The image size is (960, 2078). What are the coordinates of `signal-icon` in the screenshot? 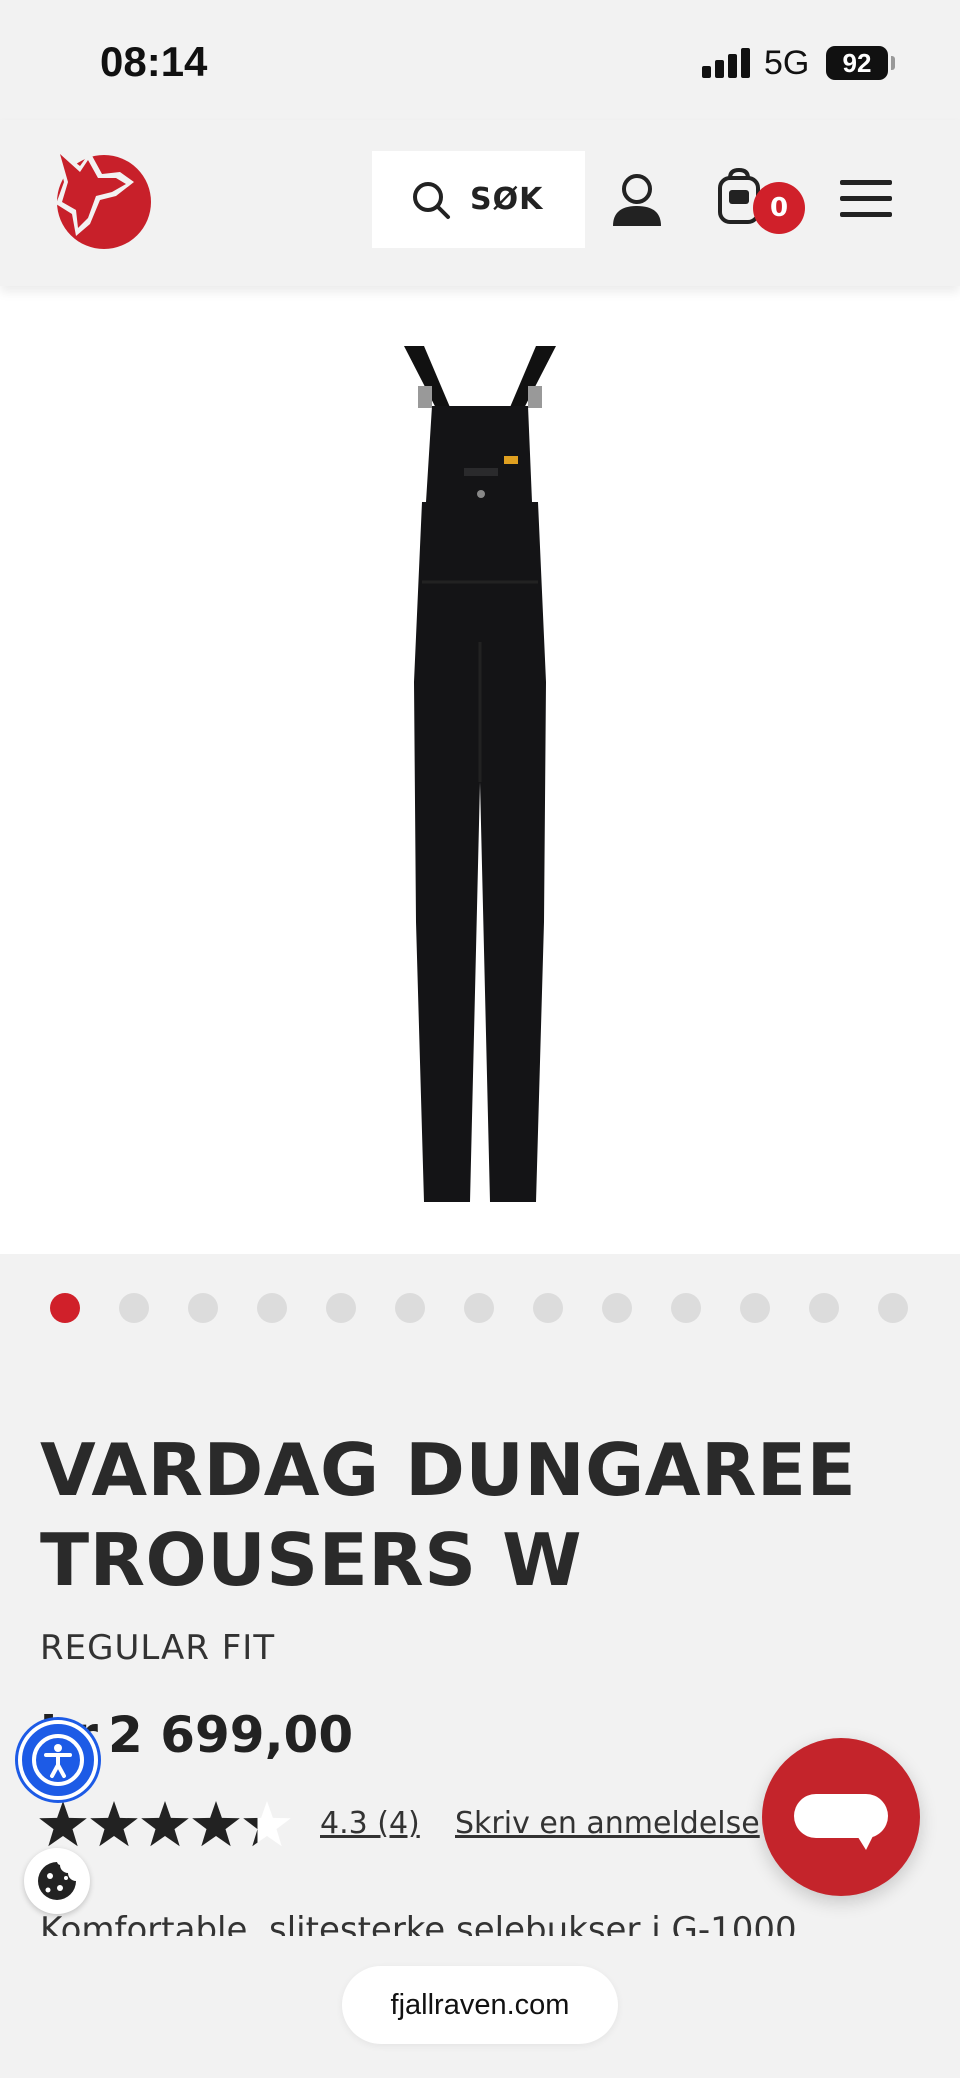 It's located at (726, 62).